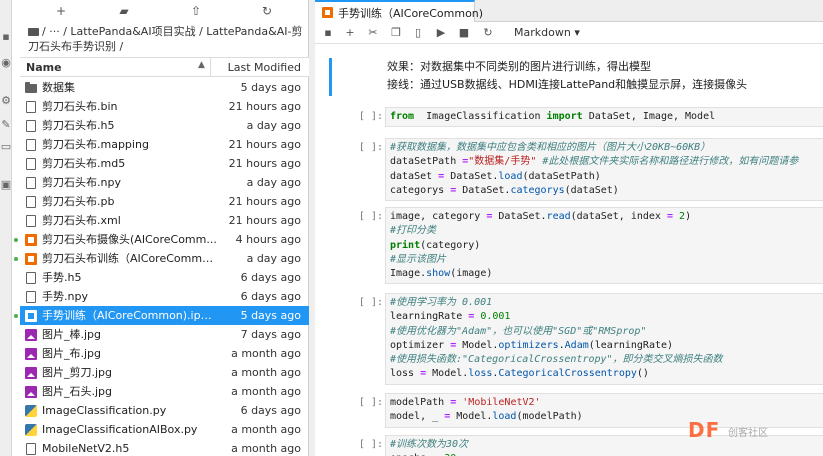  I want to click on file-row: ImageClassification.py 6 days ago, so click(164, 410).